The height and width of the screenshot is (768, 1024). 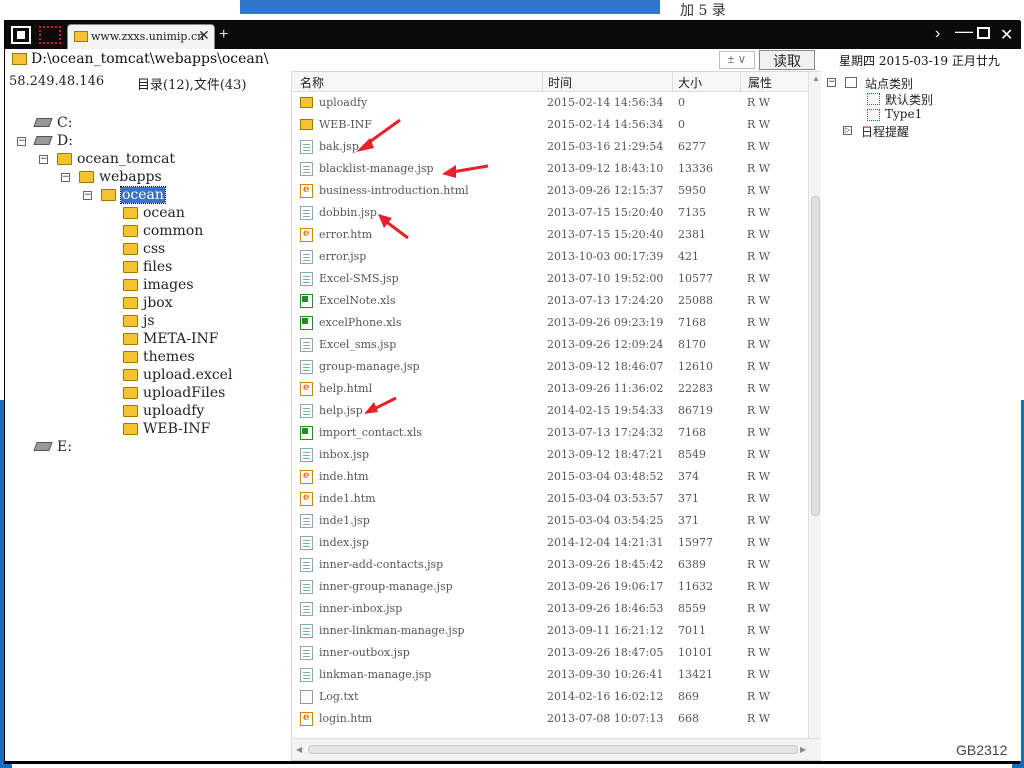 I want to click on tree-drive-item: C:, so click(x=148, y=124).